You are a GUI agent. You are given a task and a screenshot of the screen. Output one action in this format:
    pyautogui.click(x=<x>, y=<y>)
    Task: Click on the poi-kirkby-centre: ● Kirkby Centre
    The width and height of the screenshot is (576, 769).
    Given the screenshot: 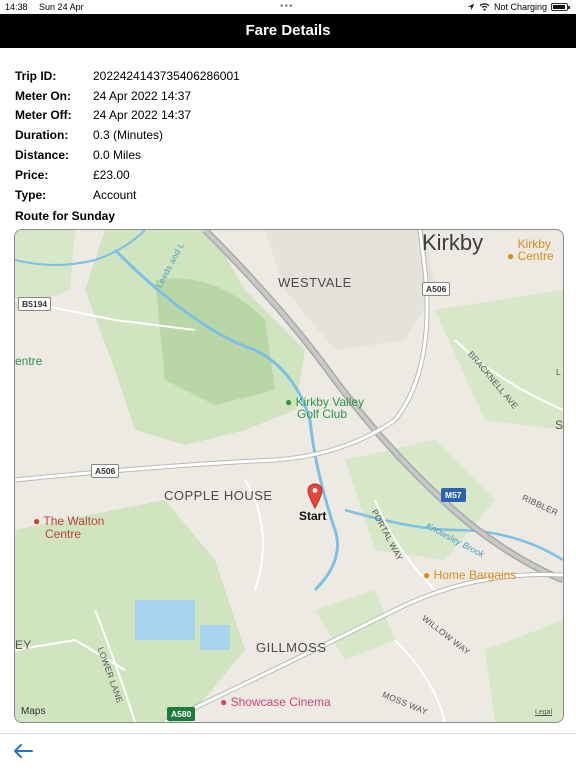 What is the action you would take?
    pyautogui.click(x=532, y=250)
    